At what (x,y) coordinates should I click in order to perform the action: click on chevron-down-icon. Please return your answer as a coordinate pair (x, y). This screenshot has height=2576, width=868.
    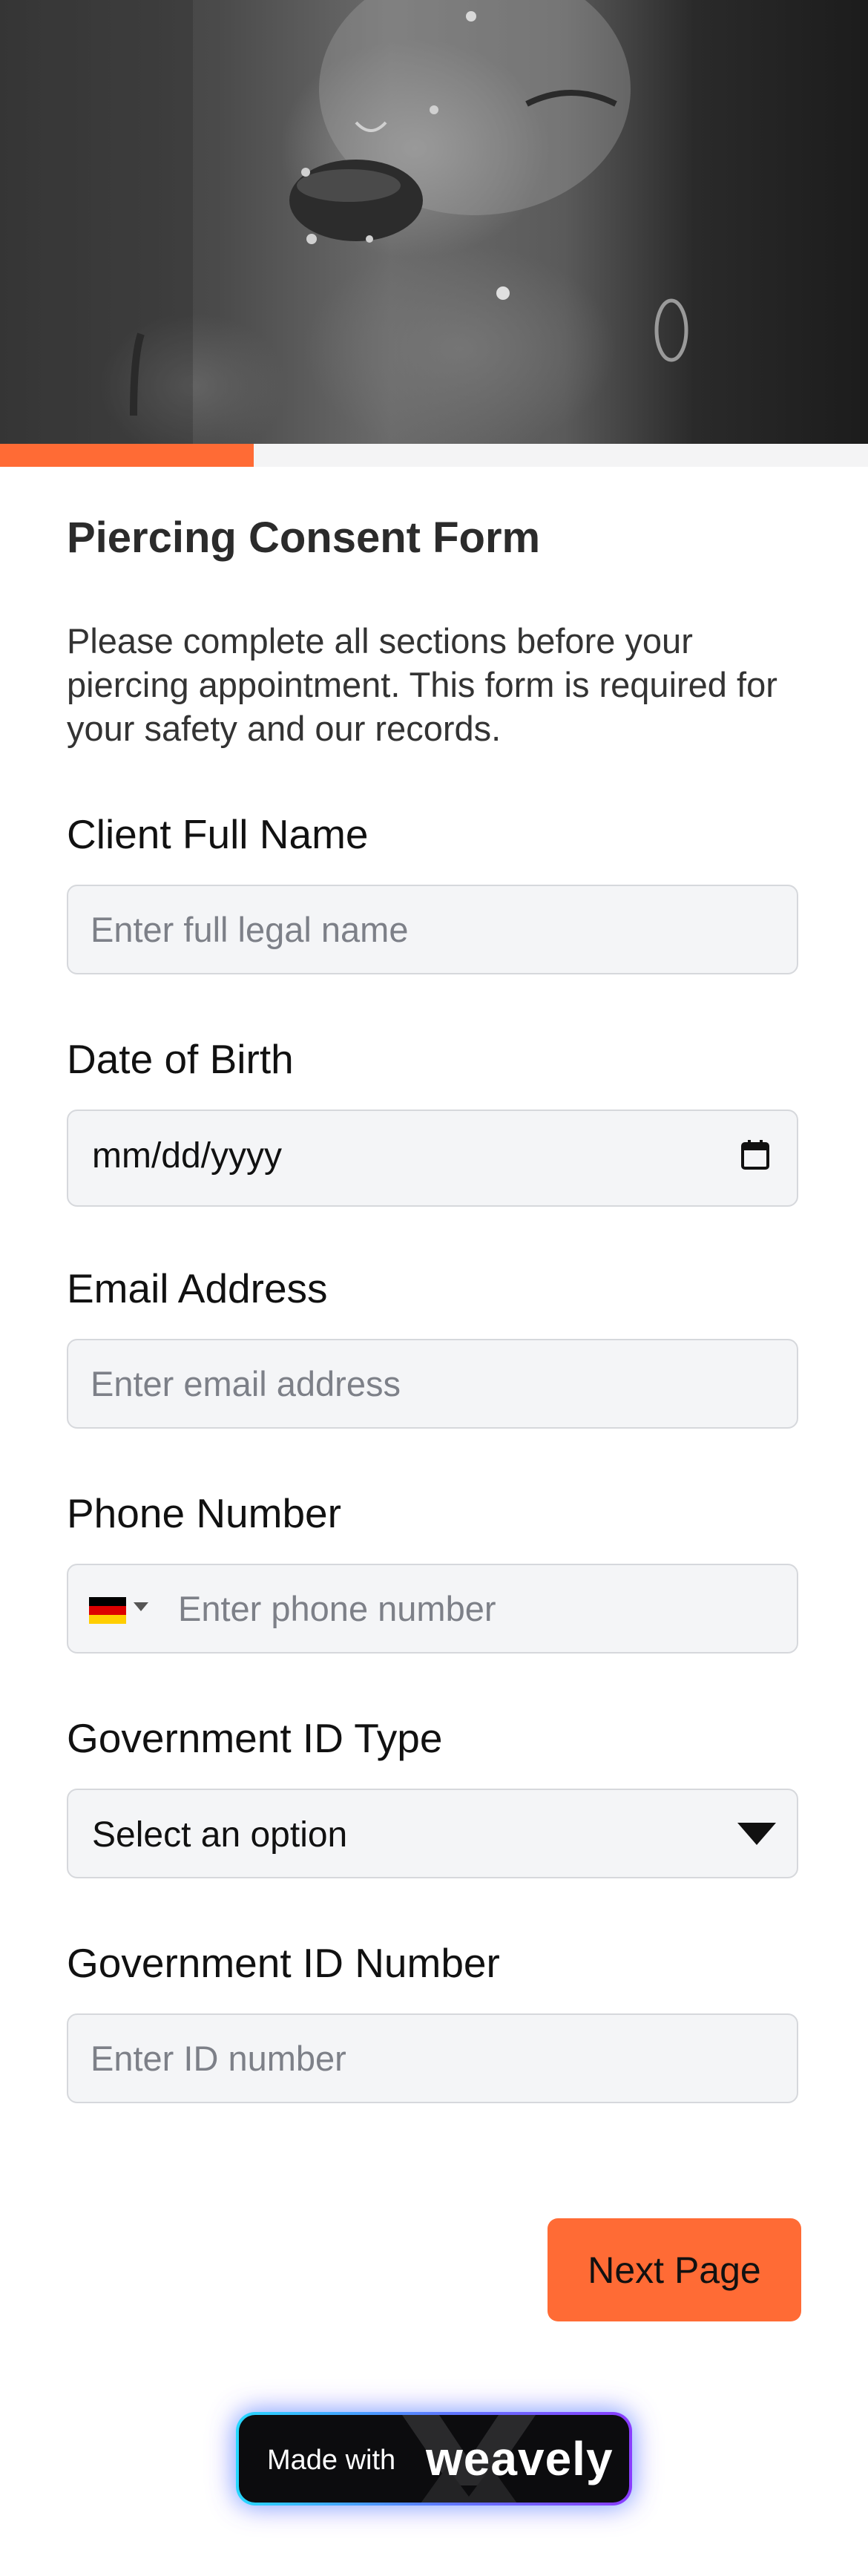
    Looking at the image, I should click on (757, 1834).